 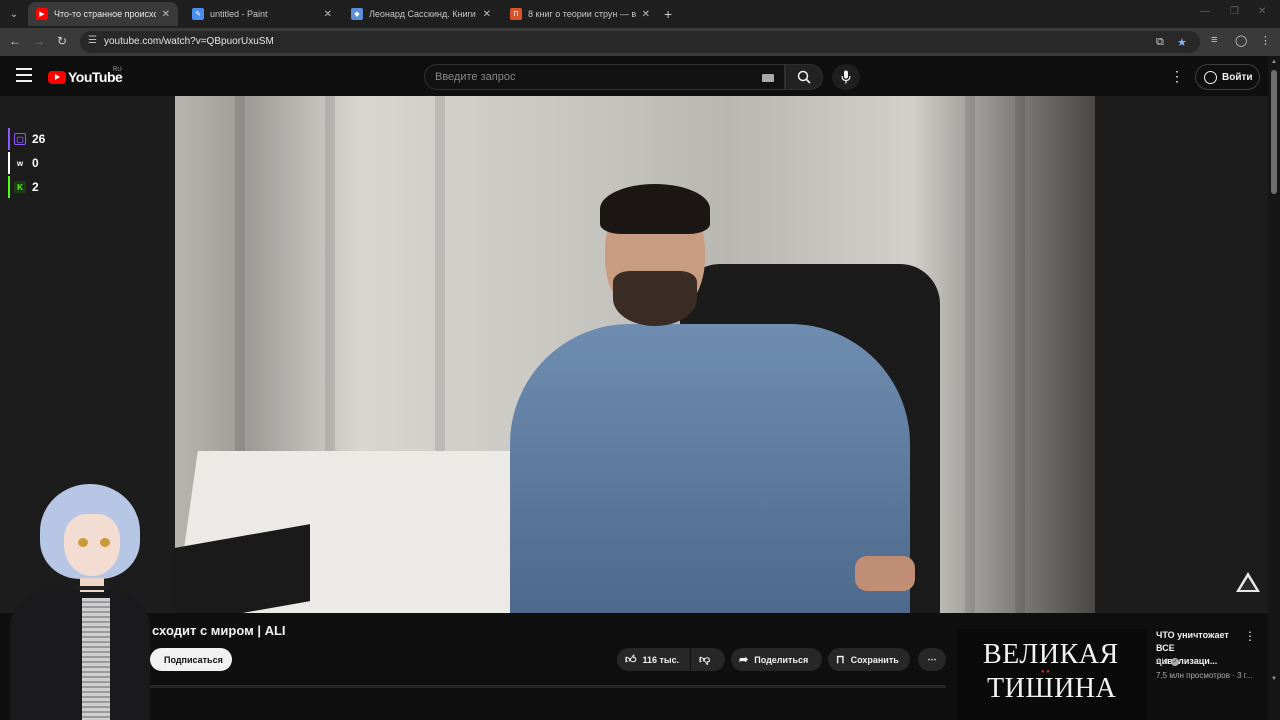 What do you see at coordinates (781, 659) in the screenshot?
I see `share-label: Поделиться` at bounding box center [781, 659].